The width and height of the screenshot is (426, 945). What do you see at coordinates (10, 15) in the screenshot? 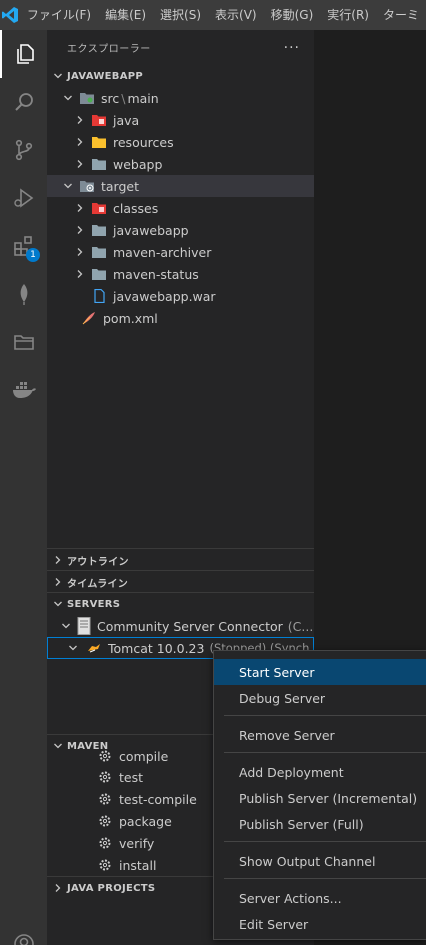
I see `vscode-logo-icon` at bounding box center [10, 15].